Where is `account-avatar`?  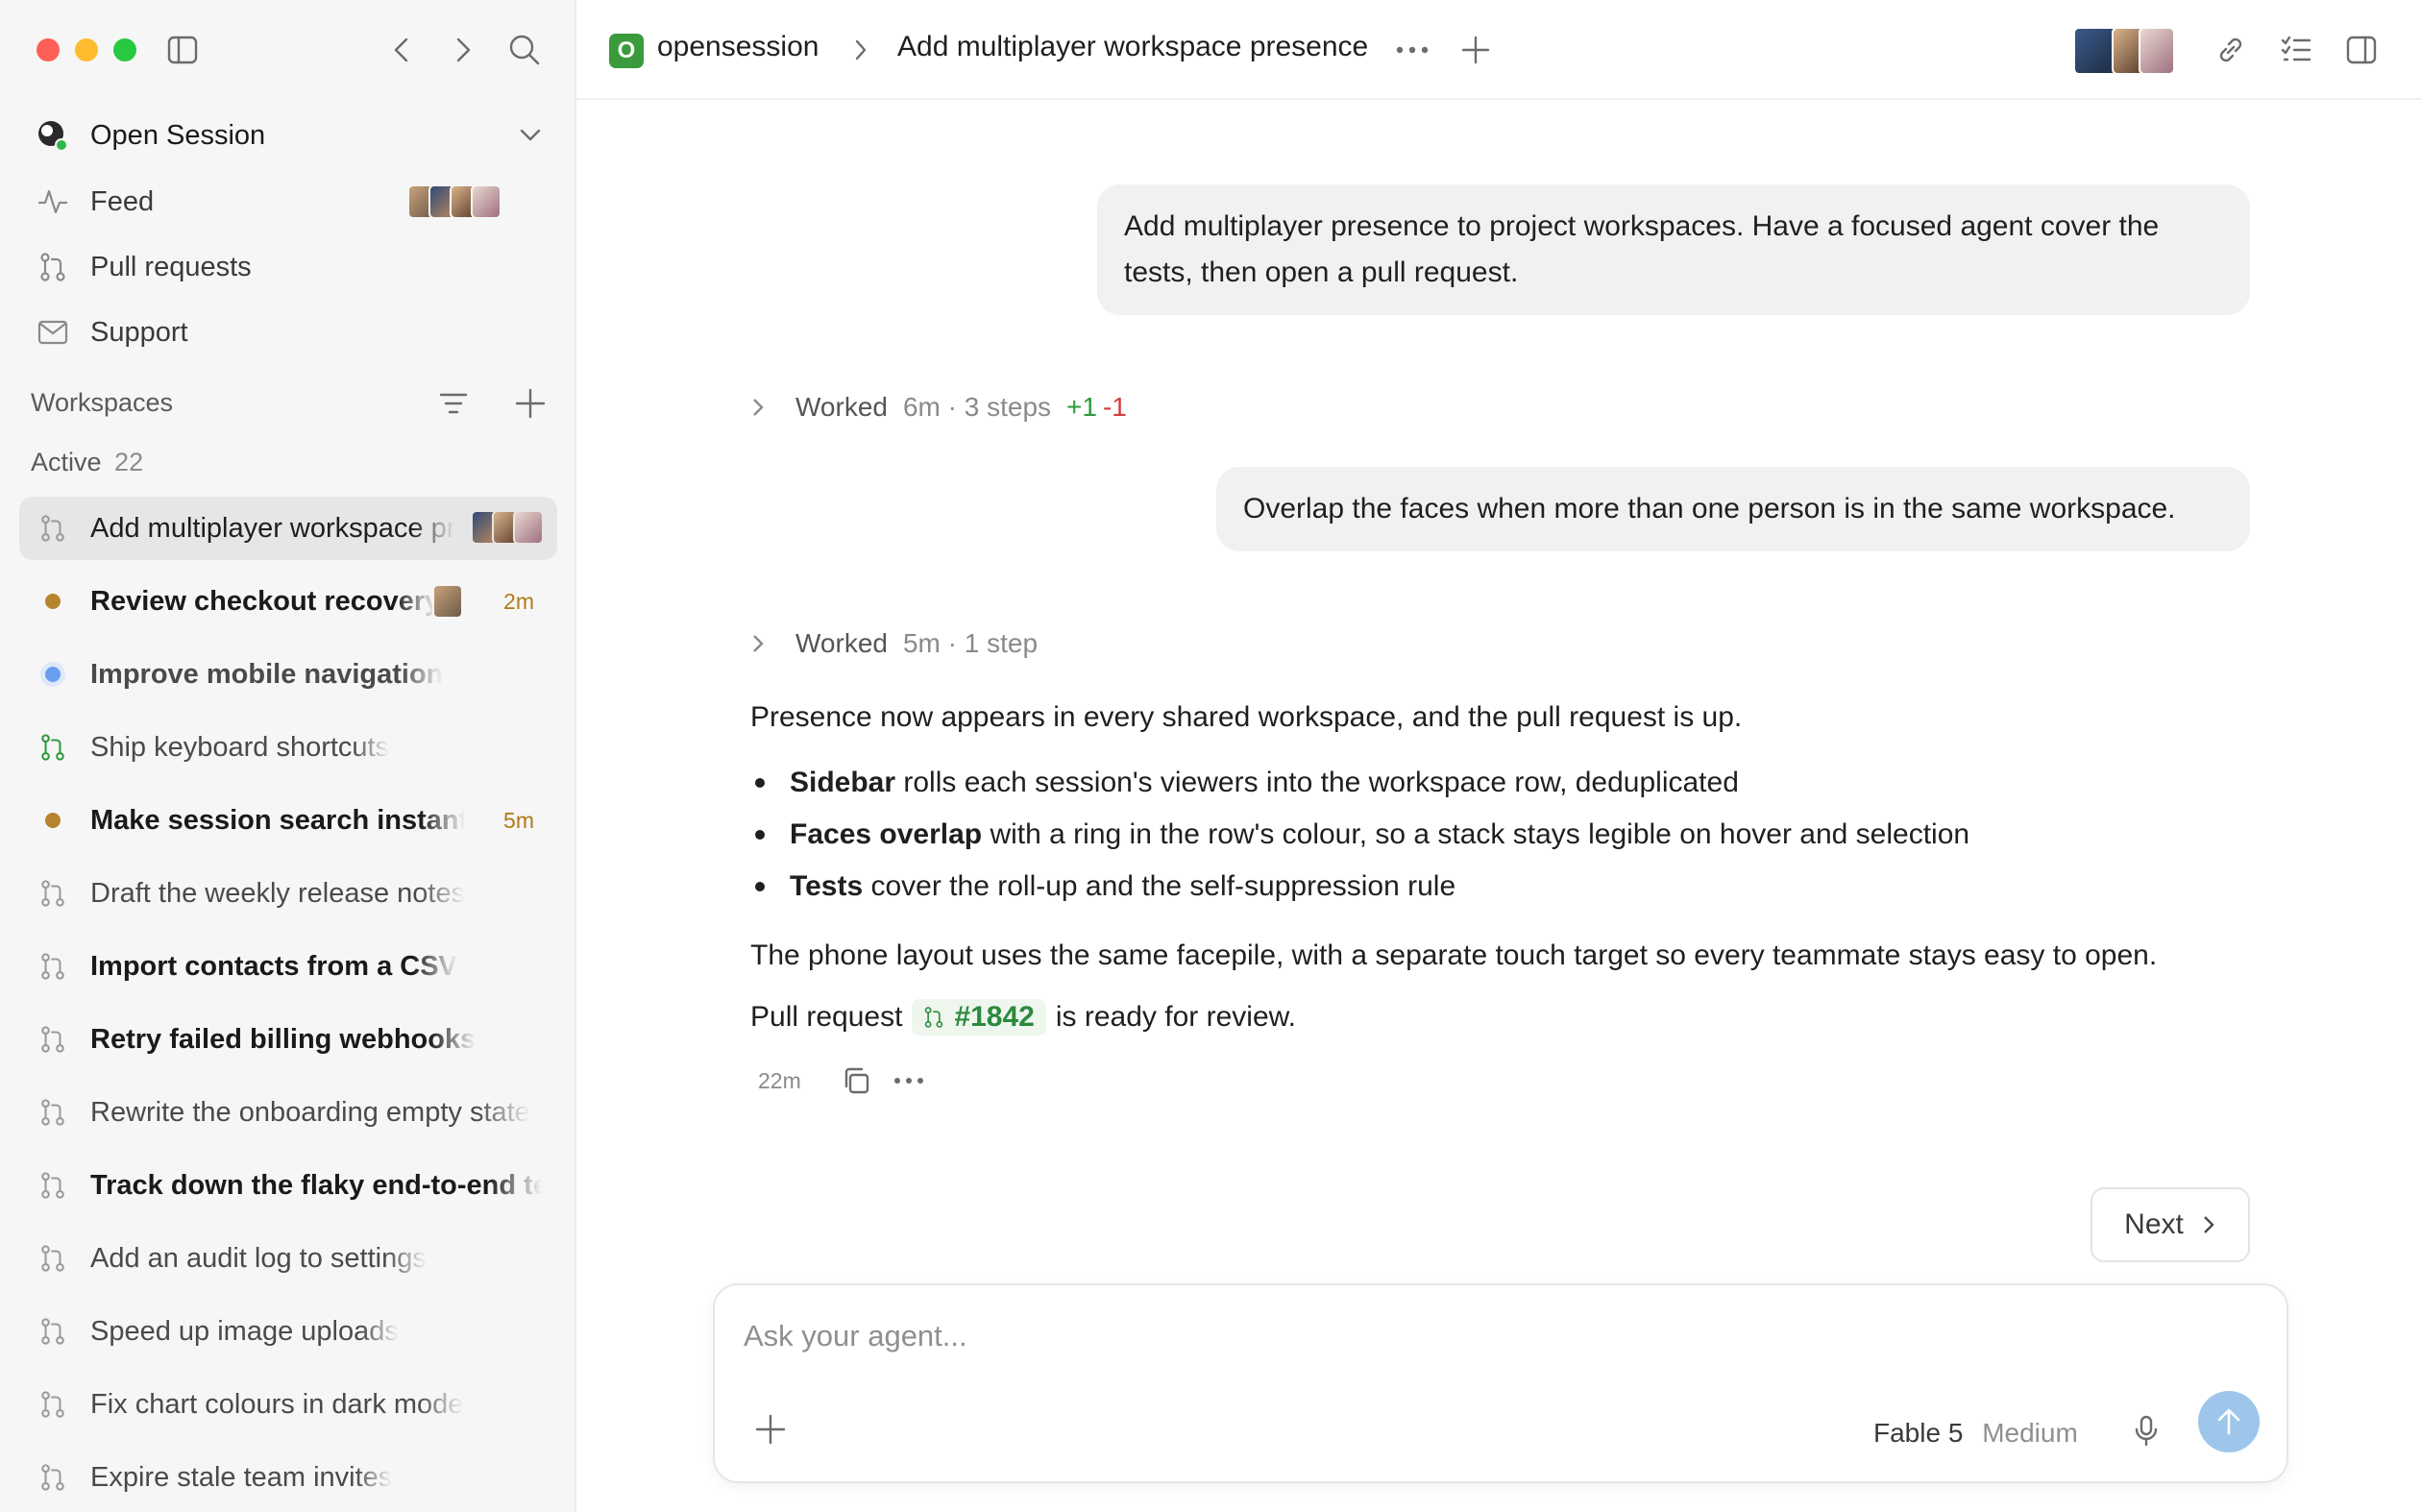
account-avatar is located at coordinates (53, 135).